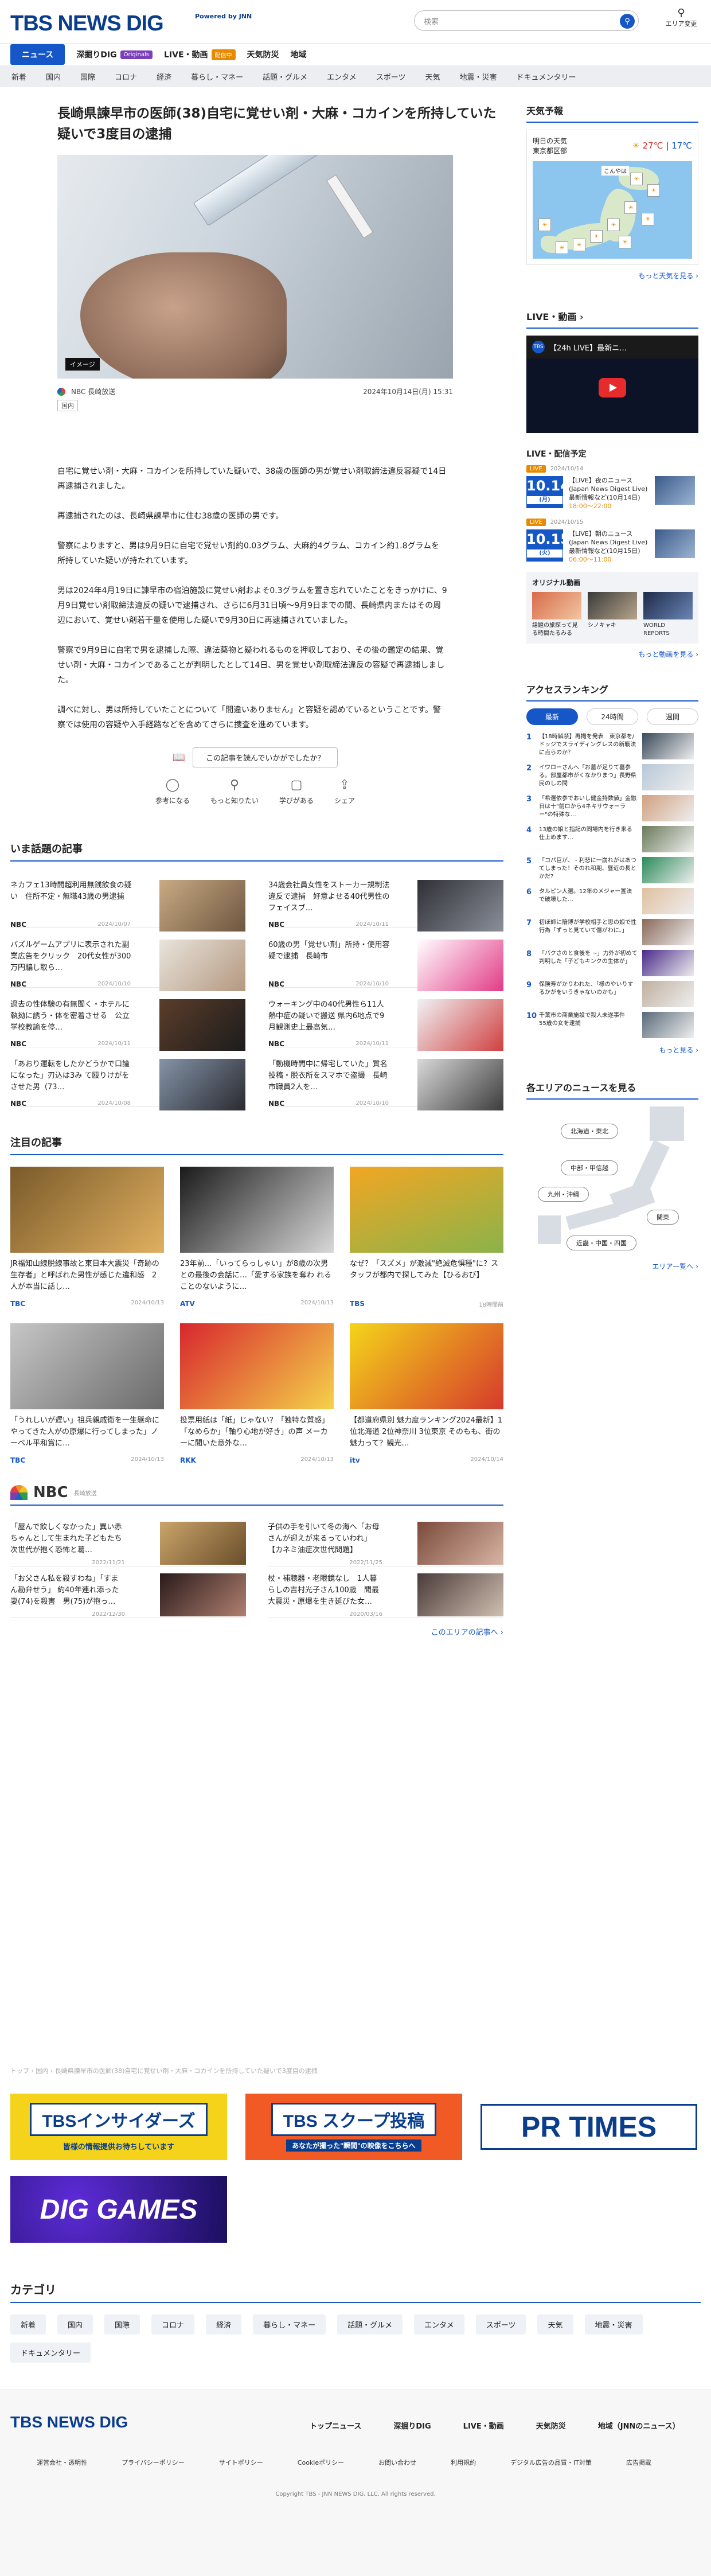  I want to click on search-input: 検索 ⚲, so click(526, 20).